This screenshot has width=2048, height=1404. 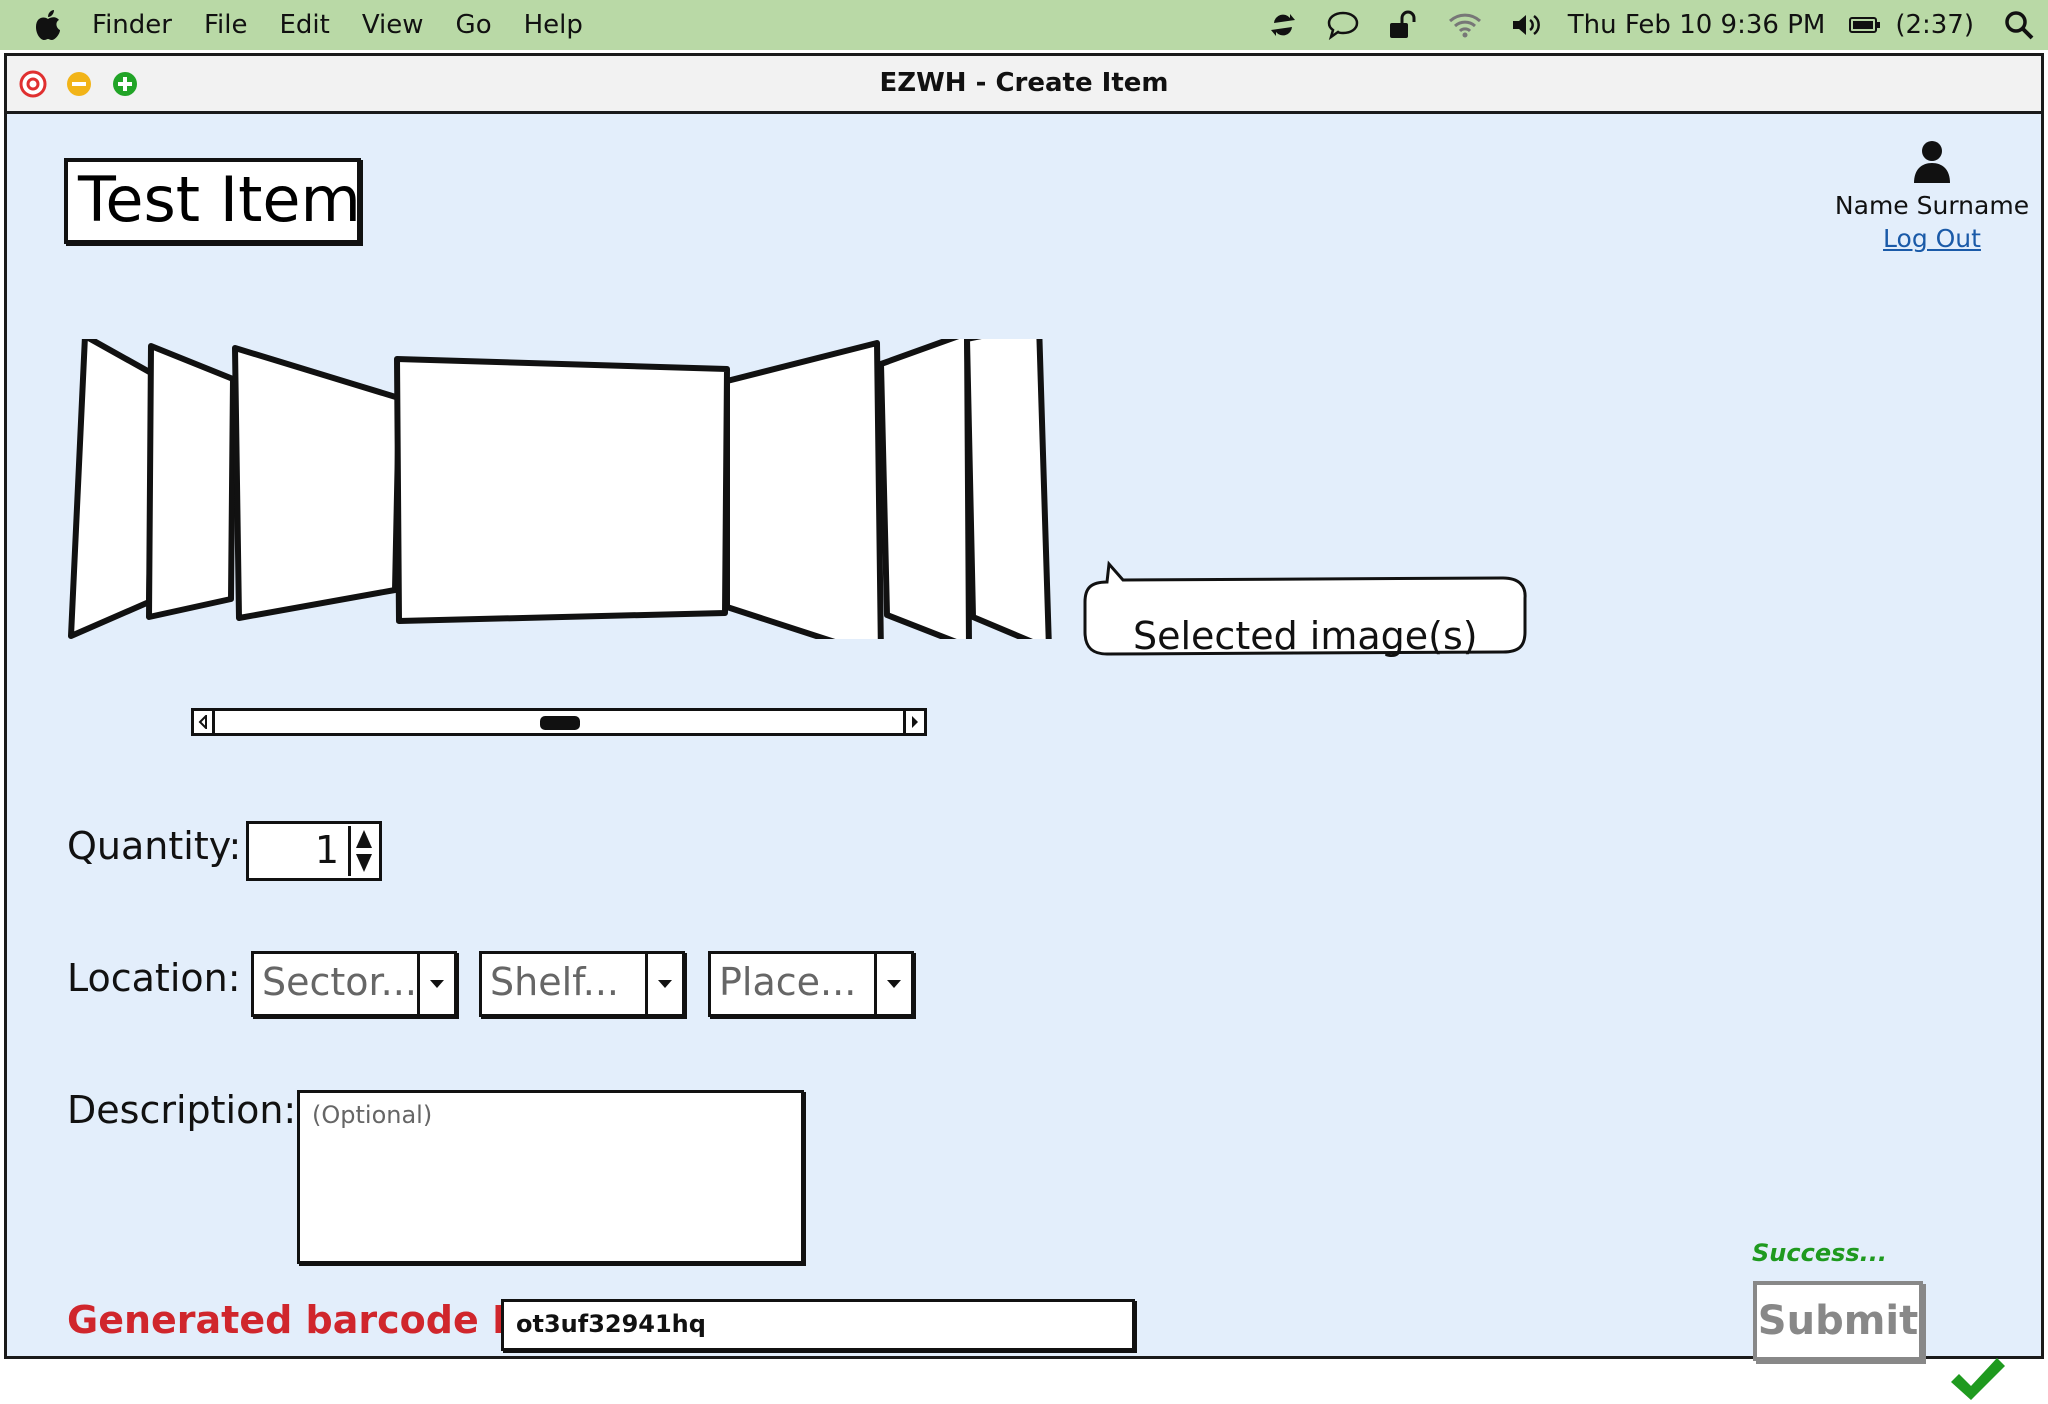 What do you see at coordinates (154, 846) in the screenshot?
I see `quantity-label: Quantity:` at bounding box center [154, 846].